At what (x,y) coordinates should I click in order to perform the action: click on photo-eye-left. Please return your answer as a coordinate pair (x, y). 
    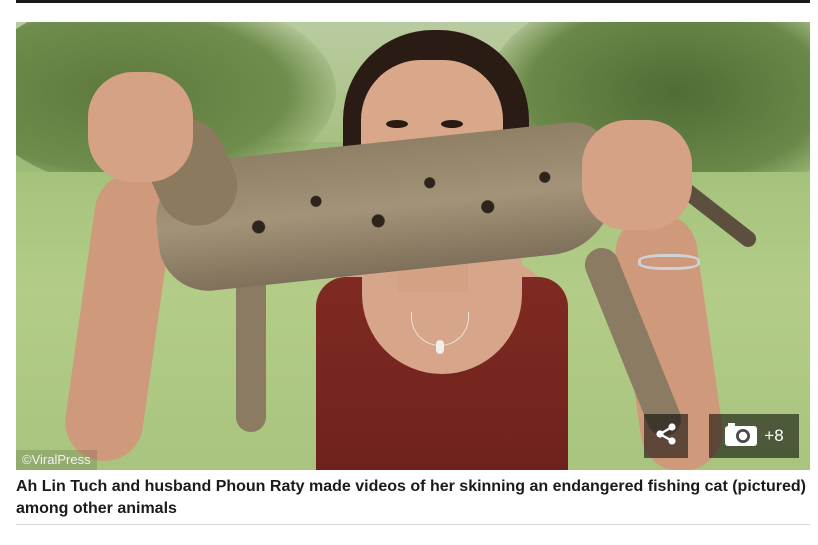
    Looking at the image, I should click on (397, 124).